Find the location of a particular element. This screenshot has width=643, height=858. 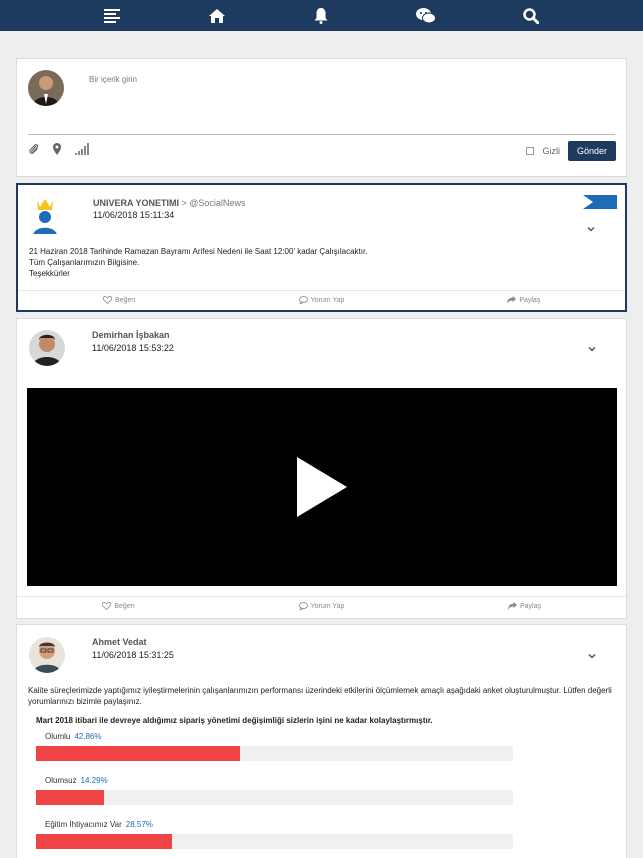

home-icon is located at coordinates (217, 16).